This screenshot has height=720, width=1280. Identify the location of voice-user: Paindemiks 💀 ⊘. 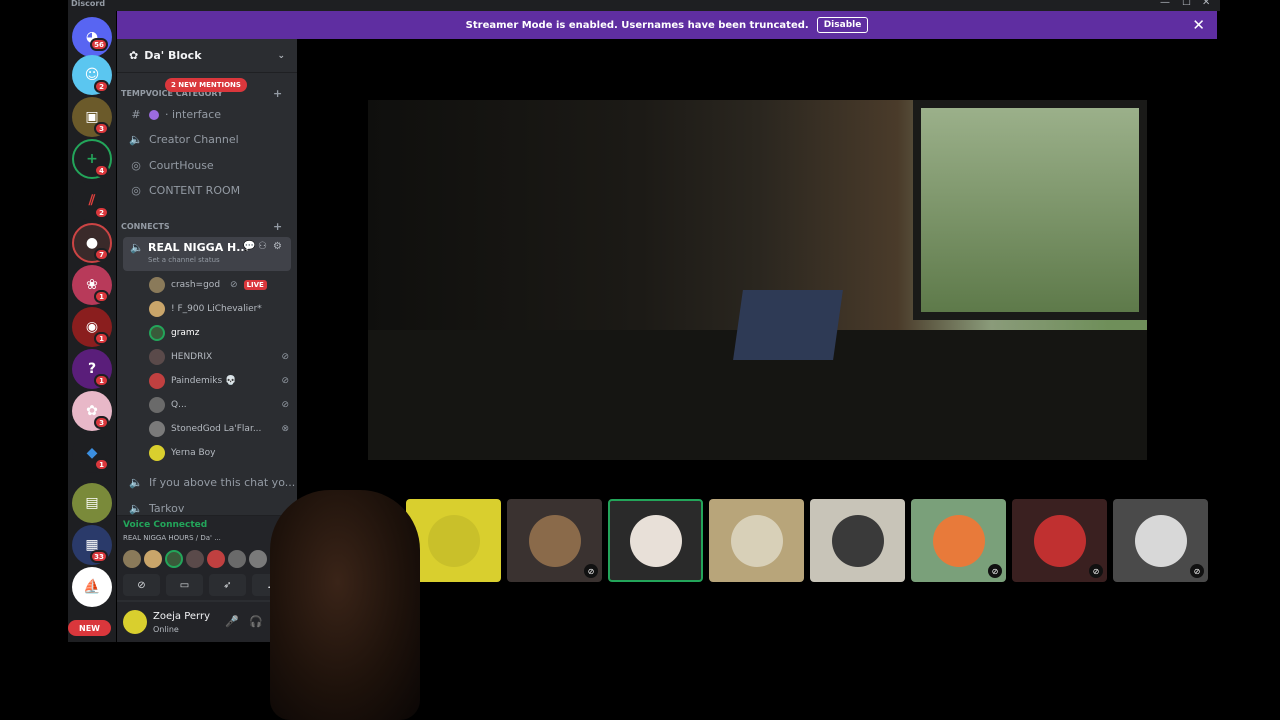
(219, 381).